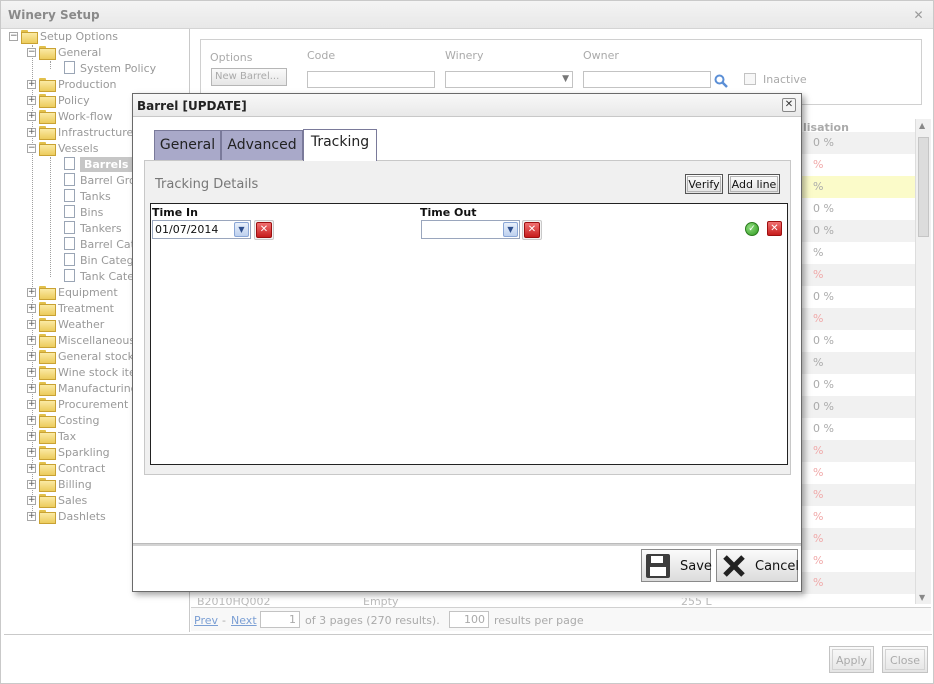 The width and height of the screenshot is (934, 684). Describe the element at coordinates (54, 15) in the screenshot. I see `window-title: Winery Setup` at that location.